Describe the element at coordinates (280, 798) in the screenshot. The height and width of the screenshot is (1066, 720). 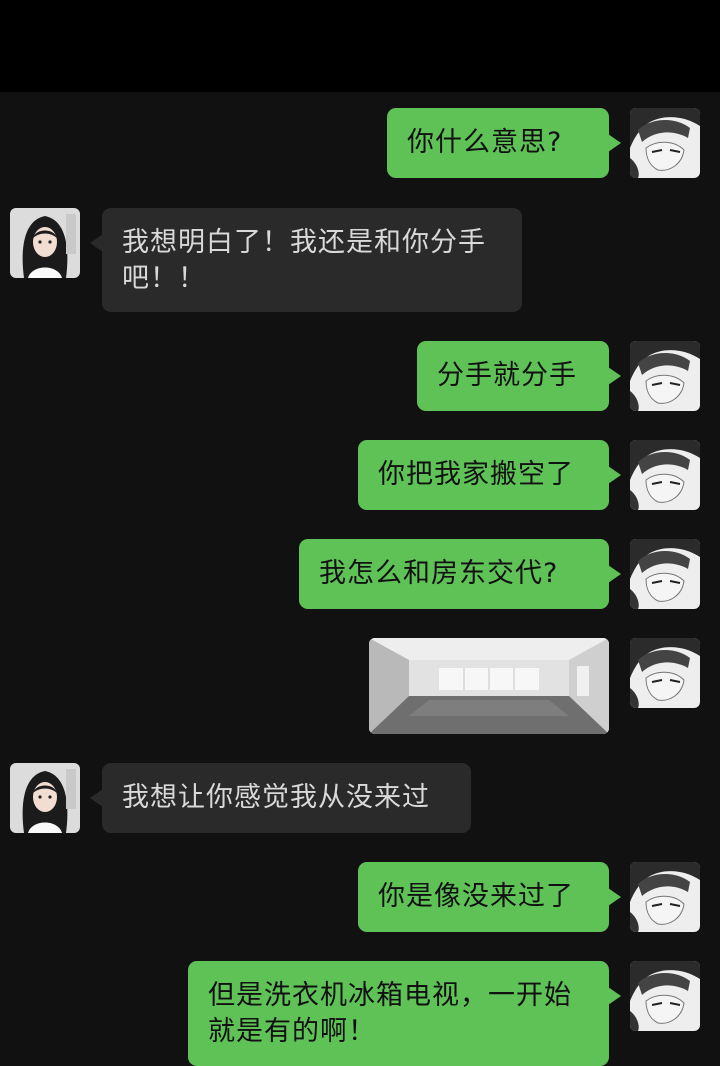
I see `message-bubble-received: 我想让你感觉我从没来过` at that location.